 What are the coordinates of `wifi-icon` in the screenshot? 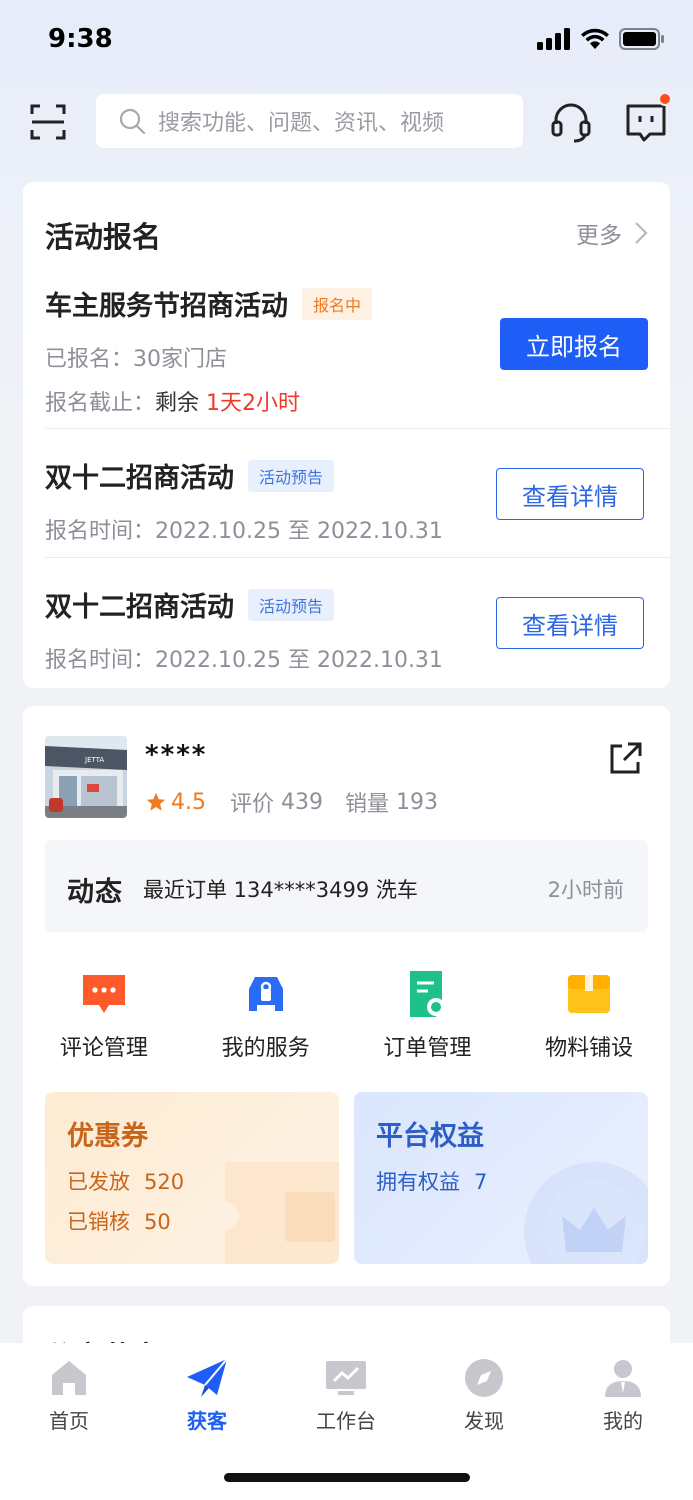 It's located at (595, 38).